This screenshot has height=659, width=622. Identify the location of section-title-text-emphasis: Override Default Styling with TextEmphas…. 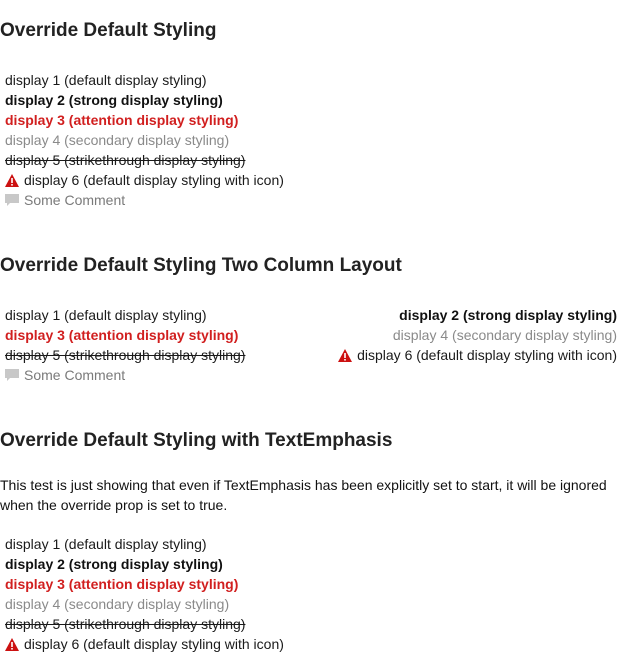
(196, 440).